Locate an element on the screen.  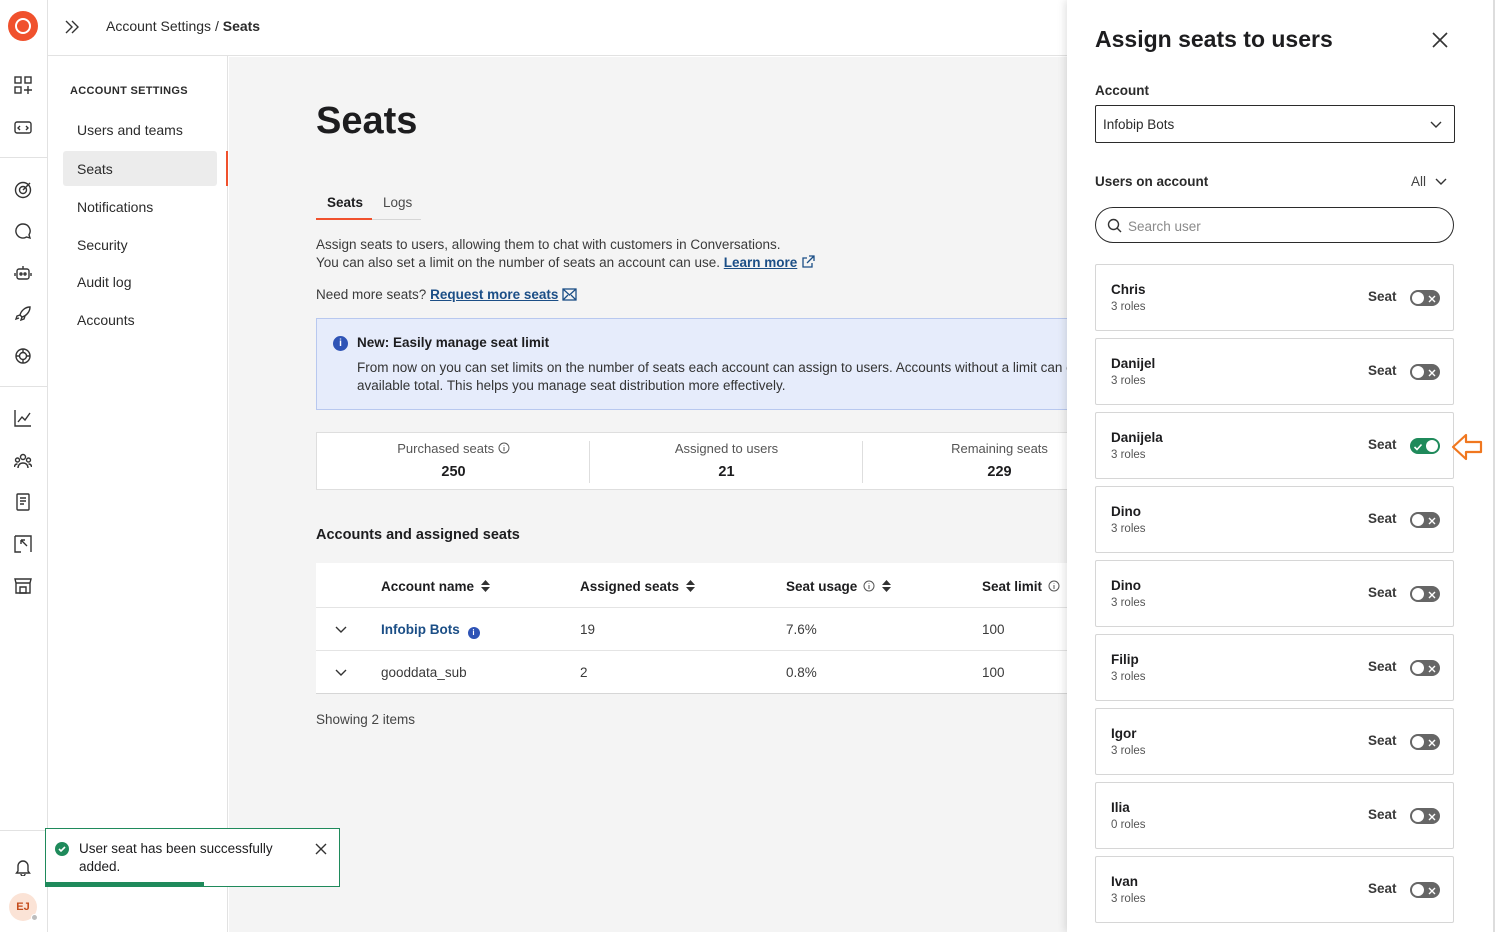
analytics-icon is located at coordinates (23, 418).